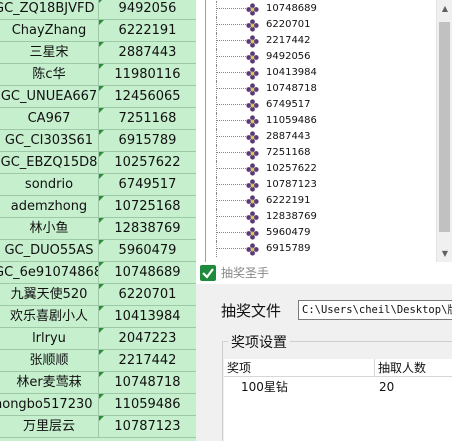  What do you see at coordinates (338, 400) in the screenshot?
I see `prize-table: 奖项 抽取人数 100星钻 20` at bounding box center [338, 400].